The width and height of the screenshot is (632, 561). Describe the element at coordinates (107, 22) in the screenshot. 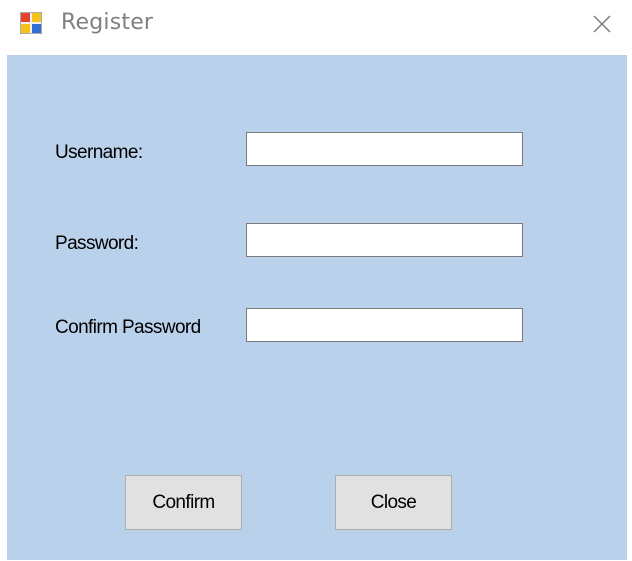

I see `window-title: Register` at that location.